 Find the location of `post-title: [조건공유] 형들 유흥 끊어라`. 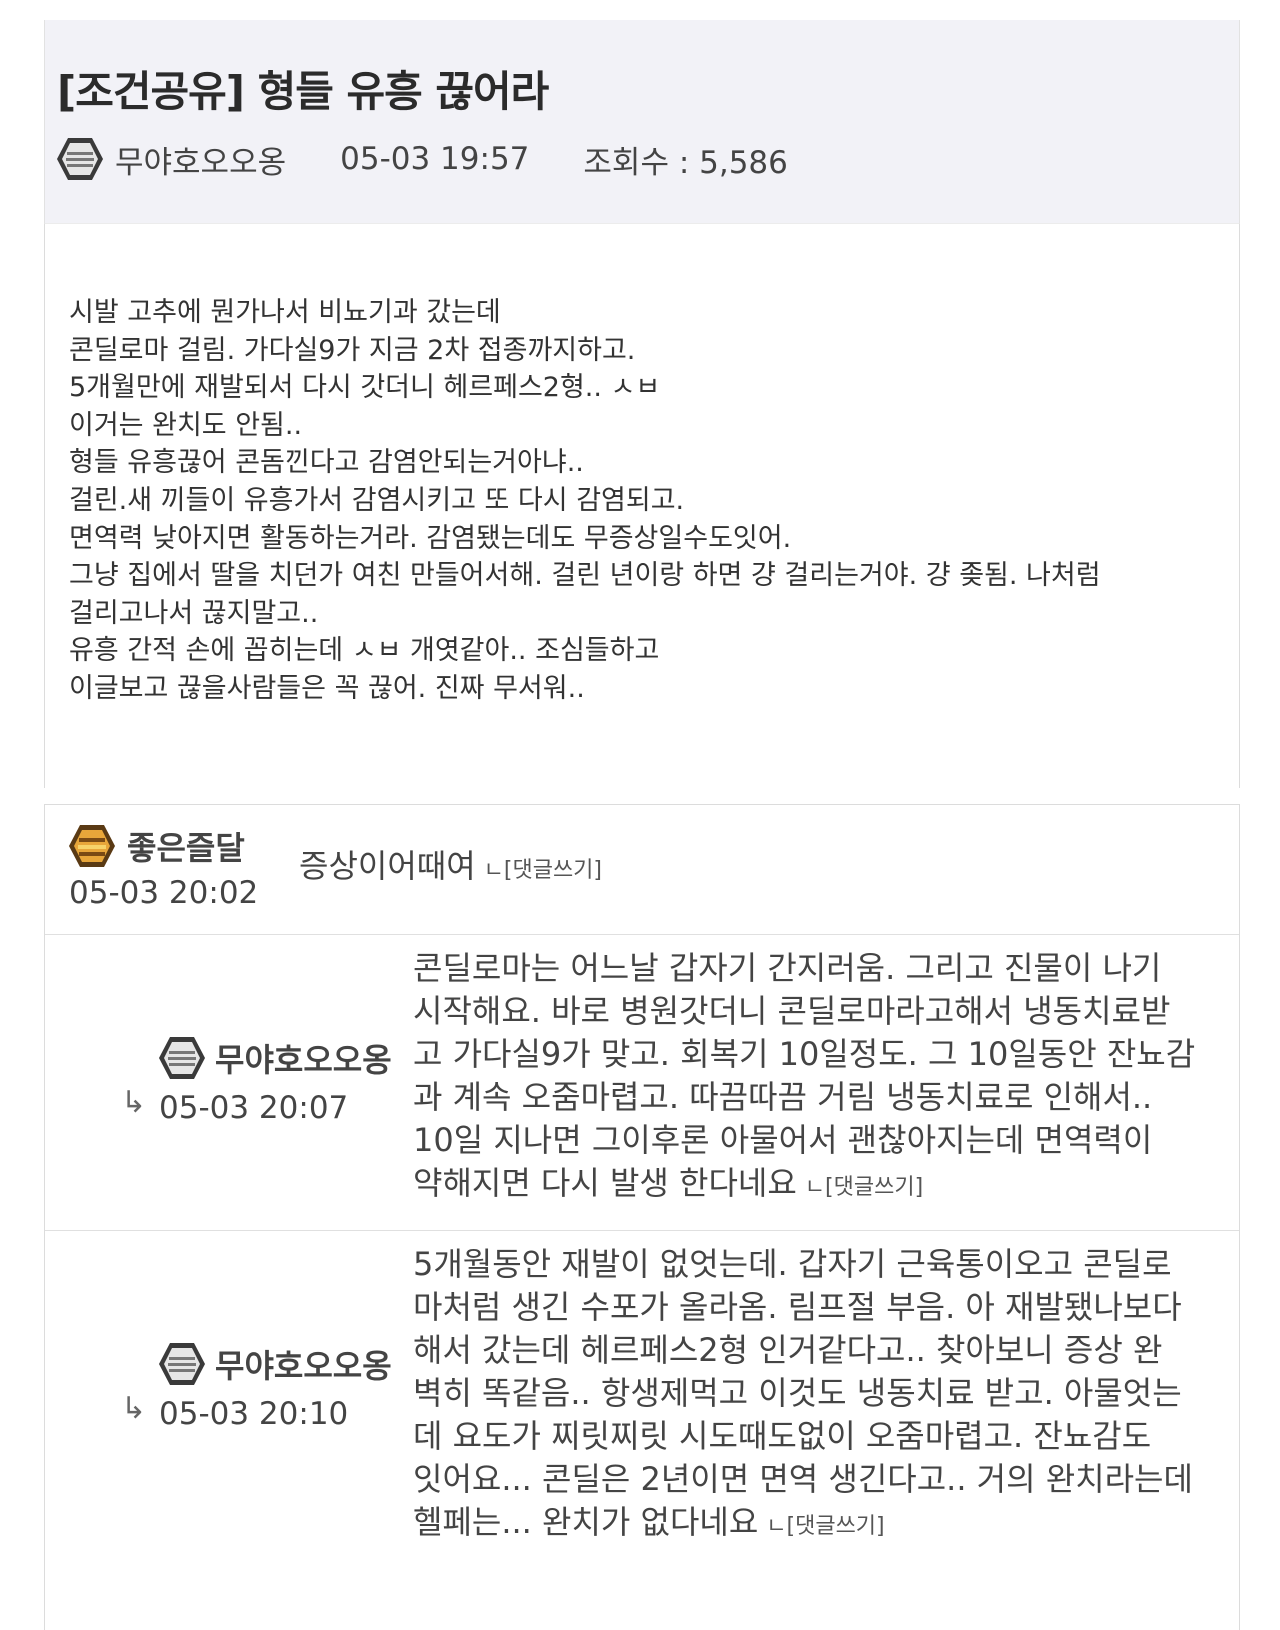

post-title: [조건공유] 형들 유흥 끊어라 is located at coordinates (303, 91).